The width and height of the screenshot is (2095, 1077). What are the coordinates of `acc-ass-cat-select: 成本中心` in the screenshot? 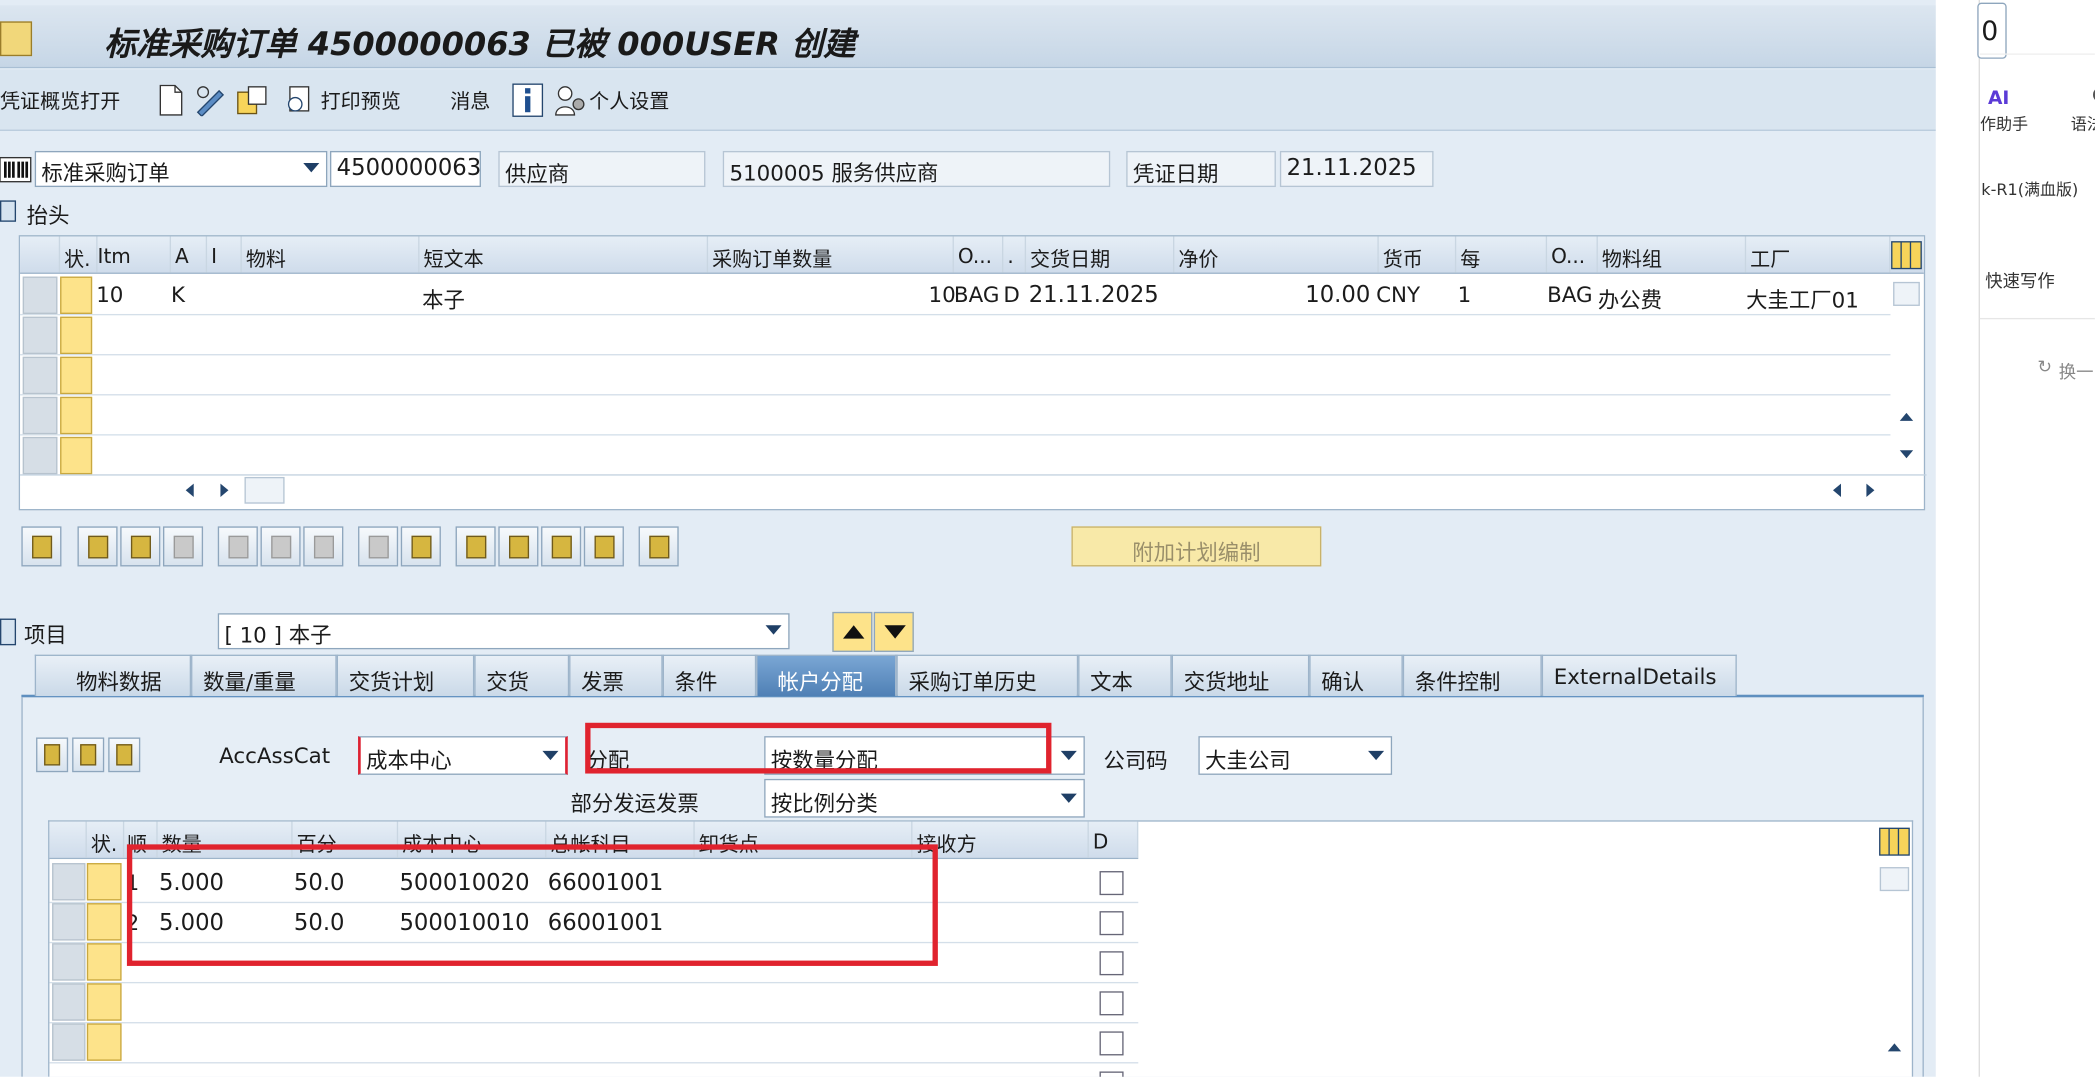 It's located at (463, 755).